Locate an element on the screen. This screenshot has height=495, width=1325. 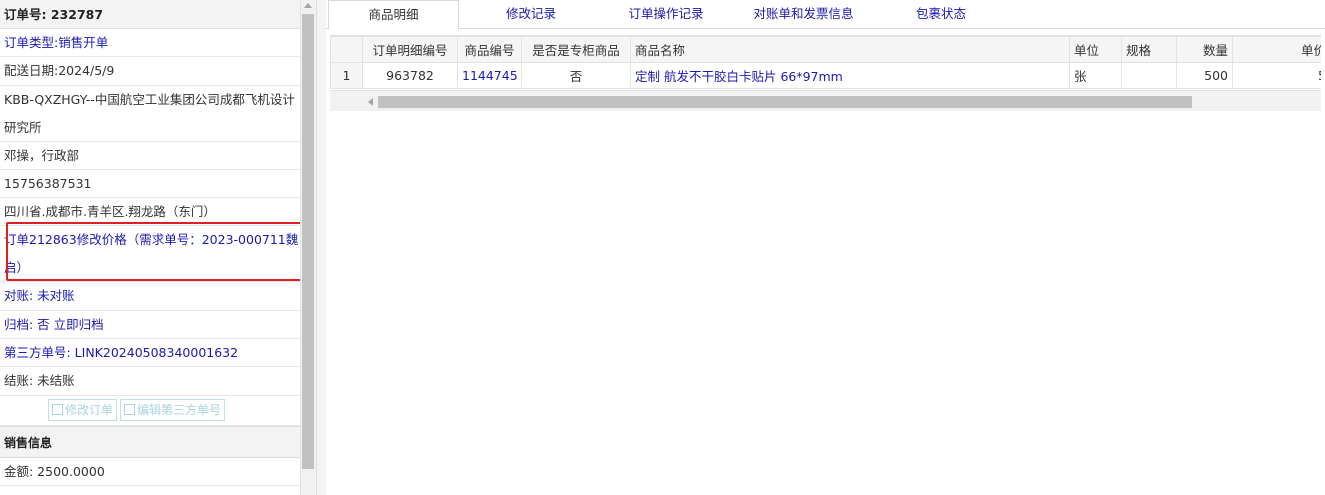
tab-bar: 商品明细 修改记录 订单操作记录 对账单和发票信息 包裹状态 is located at coordinates (825, 15).